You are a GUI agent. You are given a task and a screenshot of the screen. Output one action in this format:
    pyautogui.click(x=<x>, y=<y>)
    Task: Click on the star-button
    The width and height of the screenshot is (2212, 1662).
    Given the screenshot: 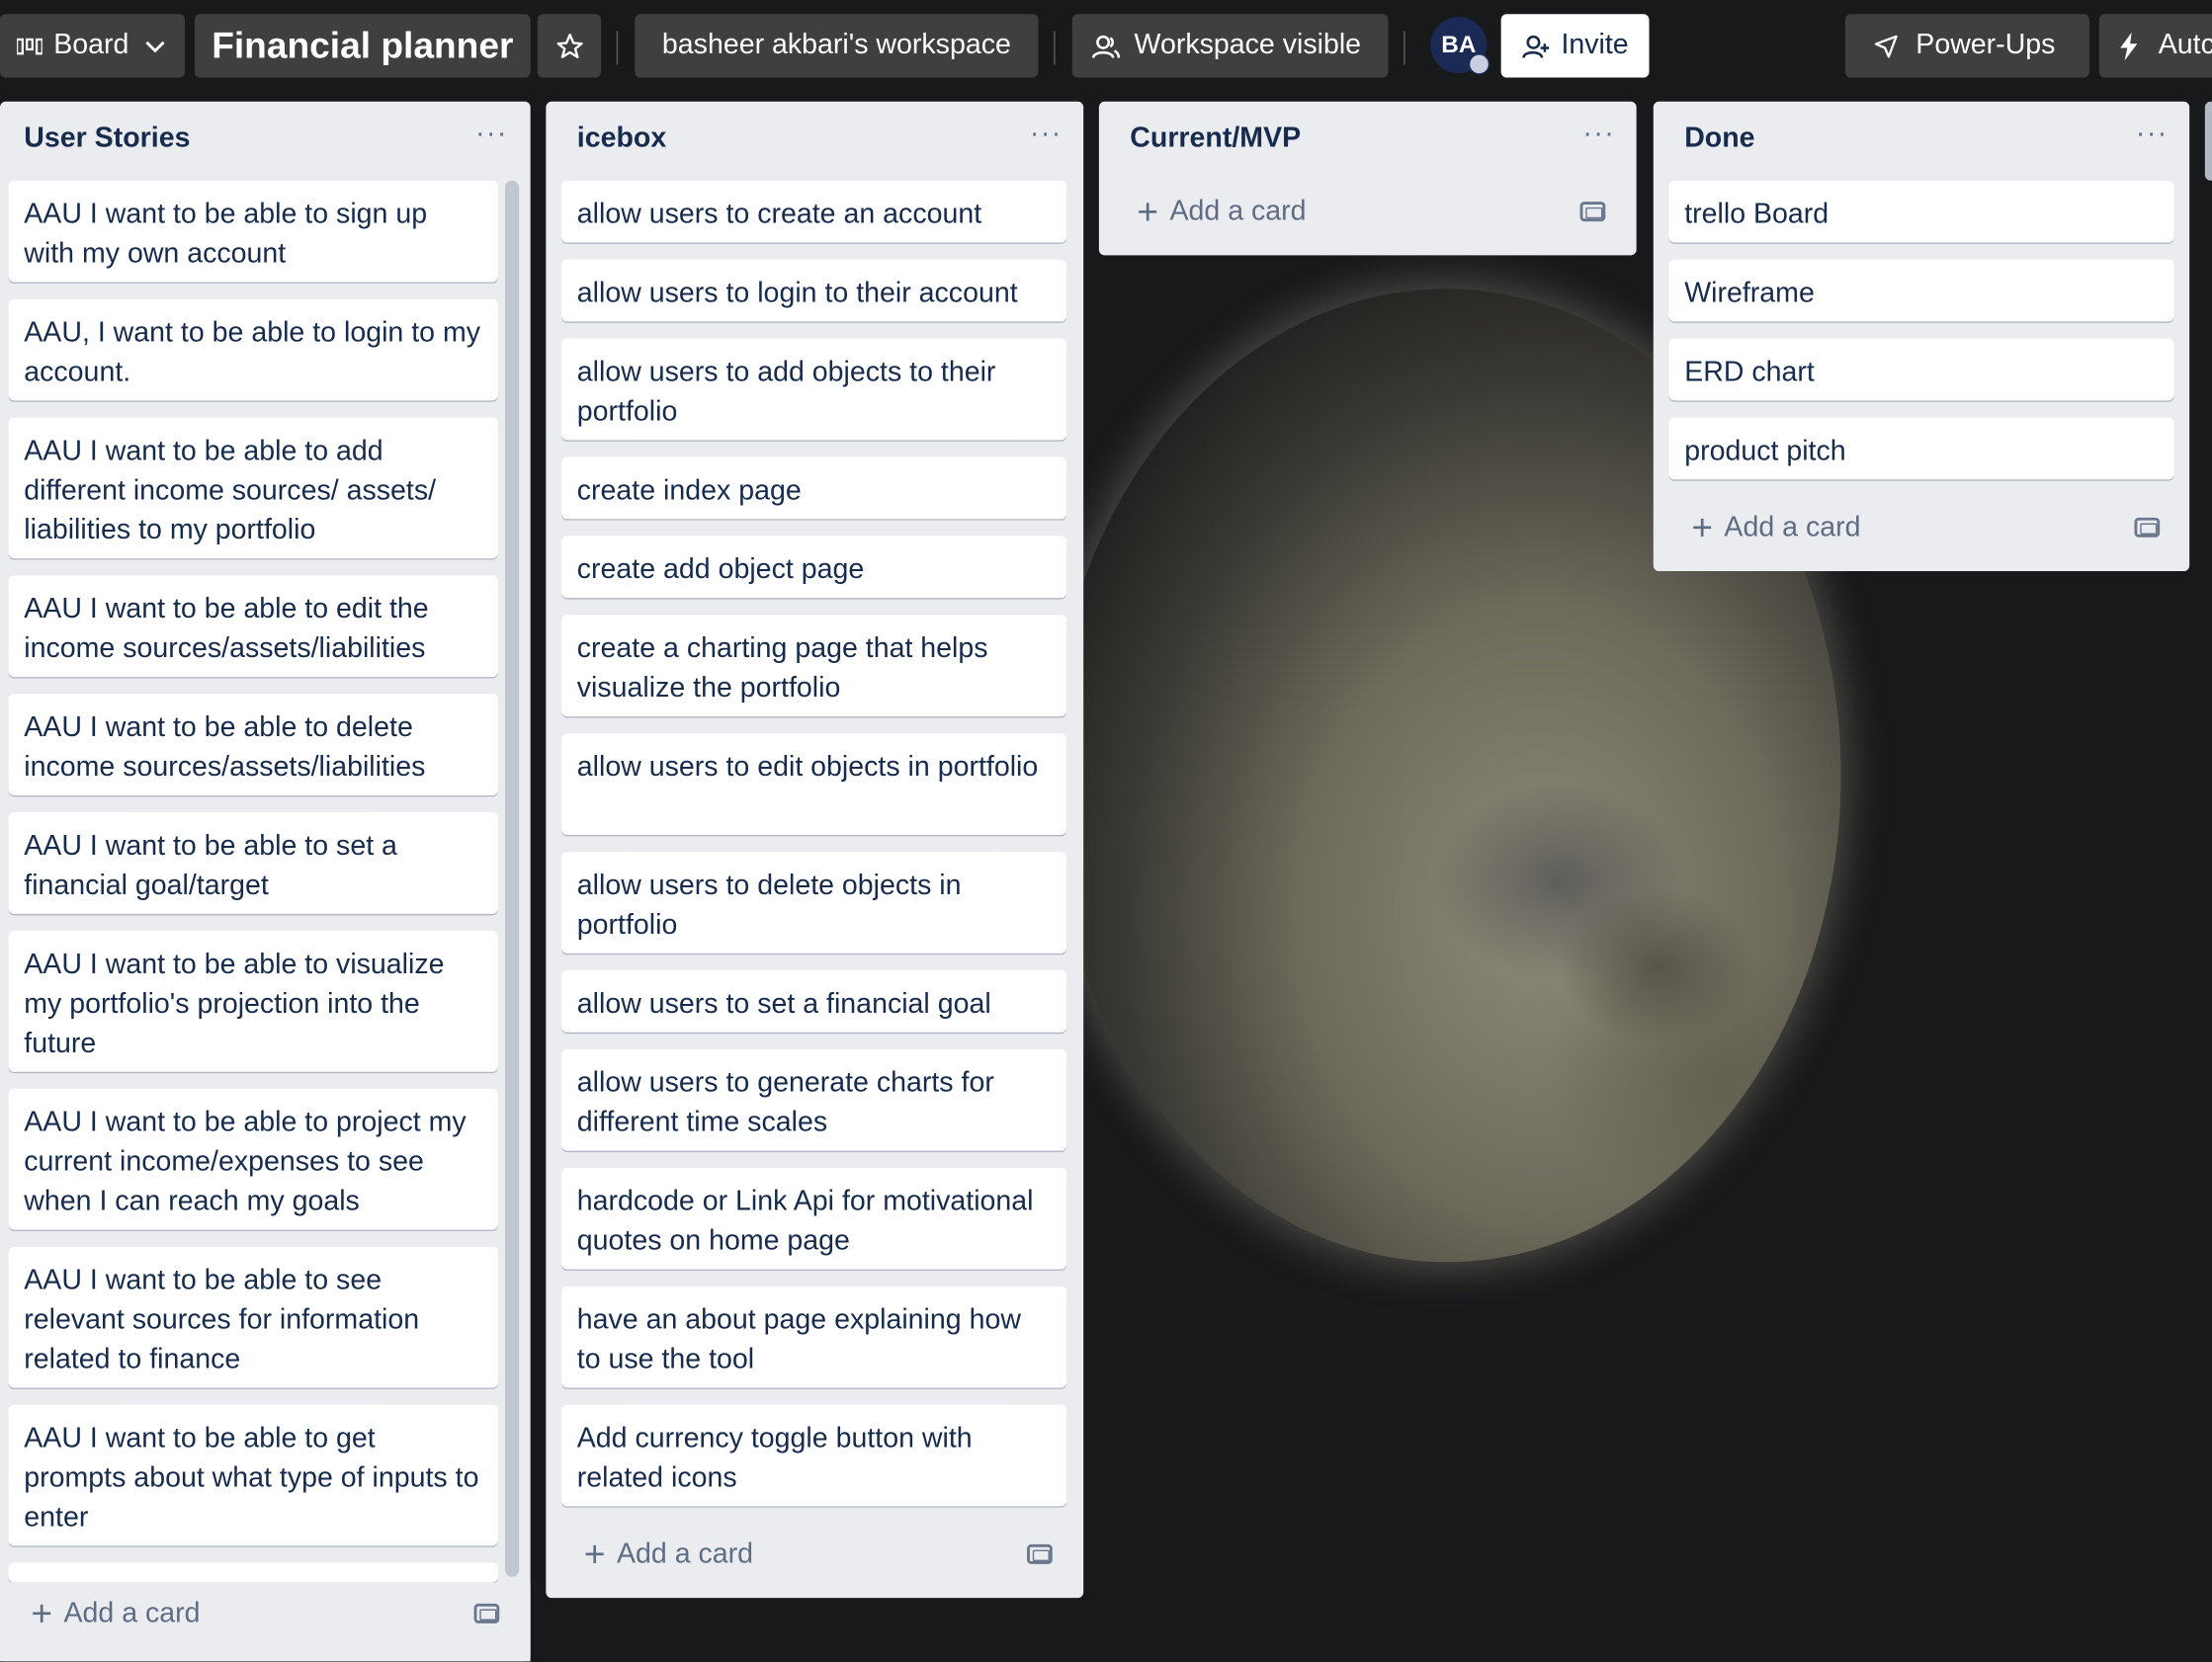 What is the action you would take?
    pyautogui.click(x=569, y=46)
    